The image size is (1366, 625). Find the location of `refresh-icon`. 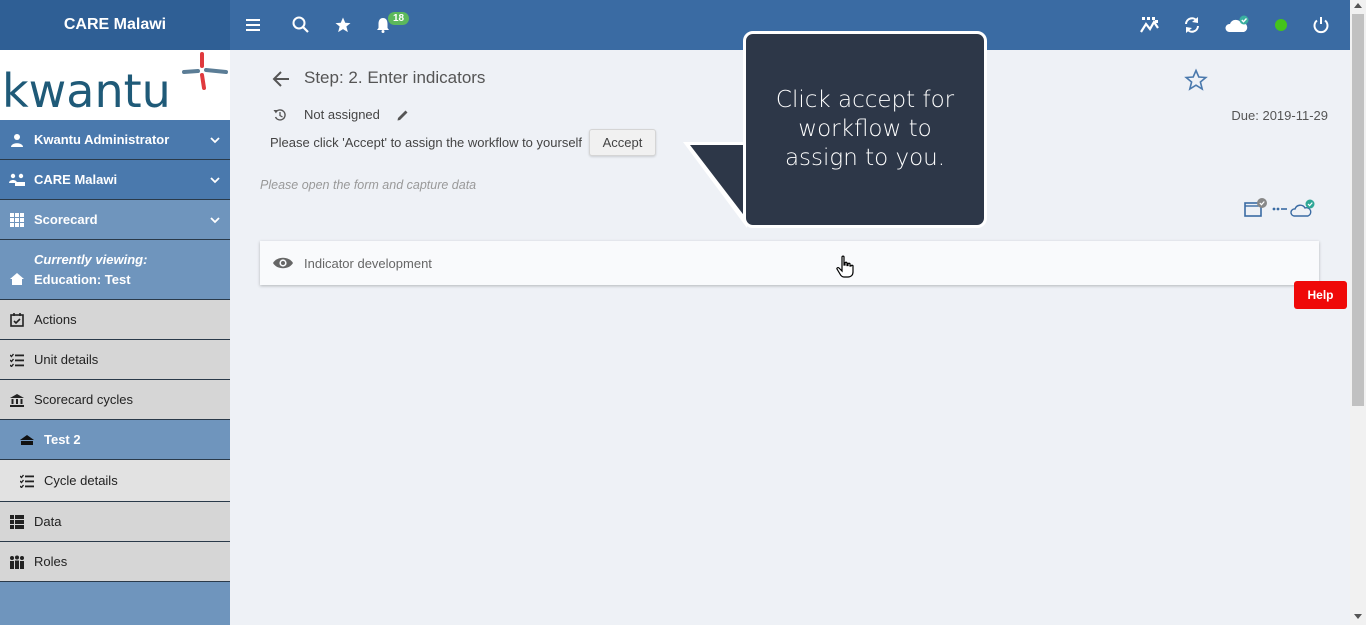

refresh-icon is located at coordinates (1192, 25).